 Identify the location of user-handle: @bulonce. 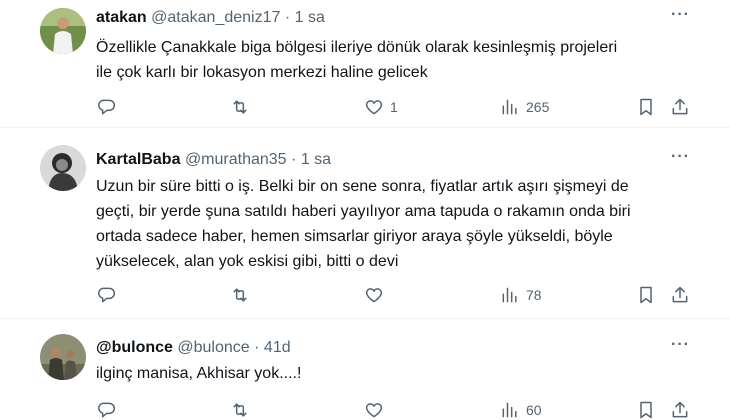
(213, 347).